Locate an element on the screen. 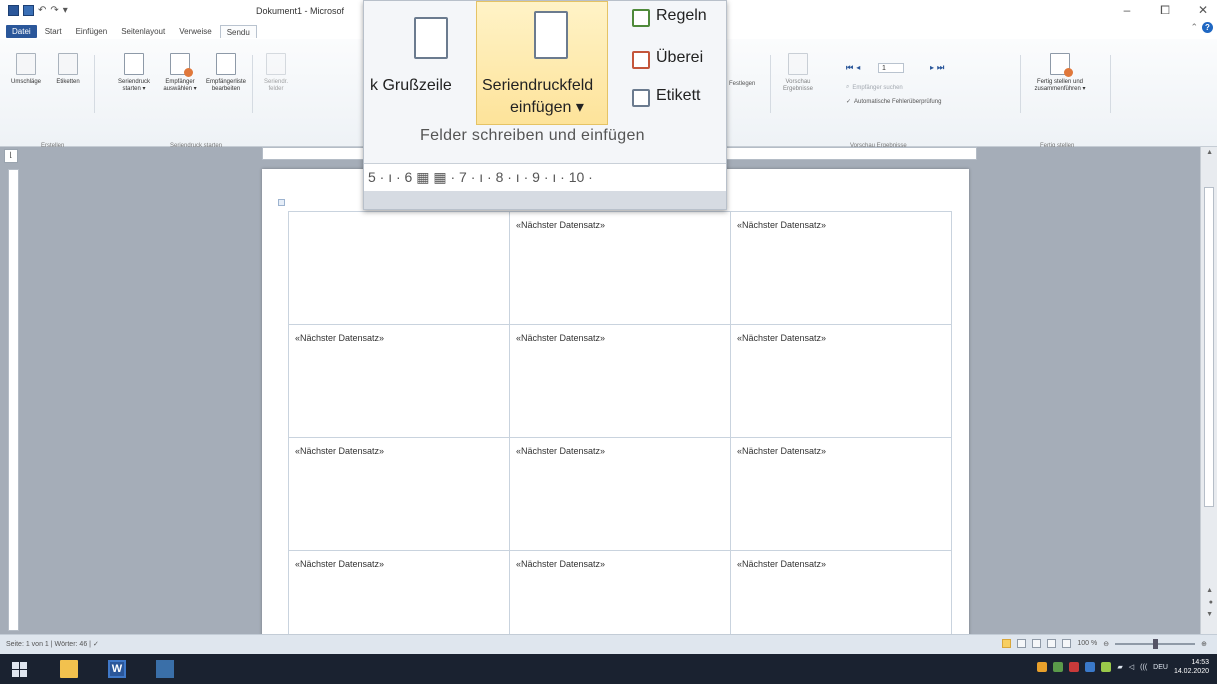 This screenshot has width=1217, height=684. finish-merge-button: Fertig stellen und zusammenführen ▾ is located at coordinates (1060, 73).